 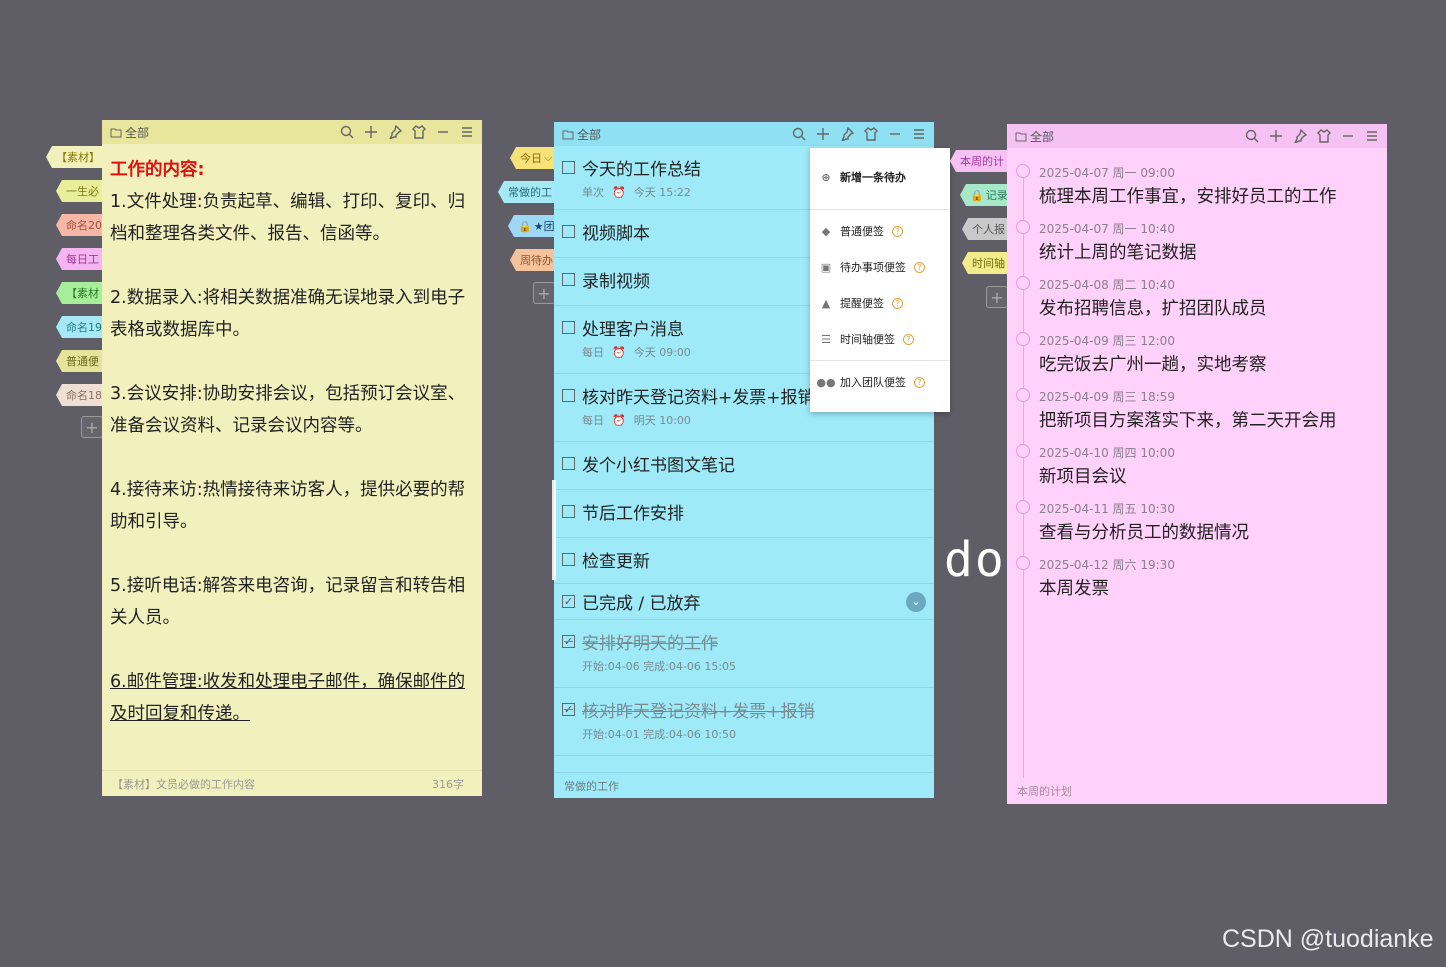 I want to click on side-tab: 常做的工, so click(x=527, y=192).